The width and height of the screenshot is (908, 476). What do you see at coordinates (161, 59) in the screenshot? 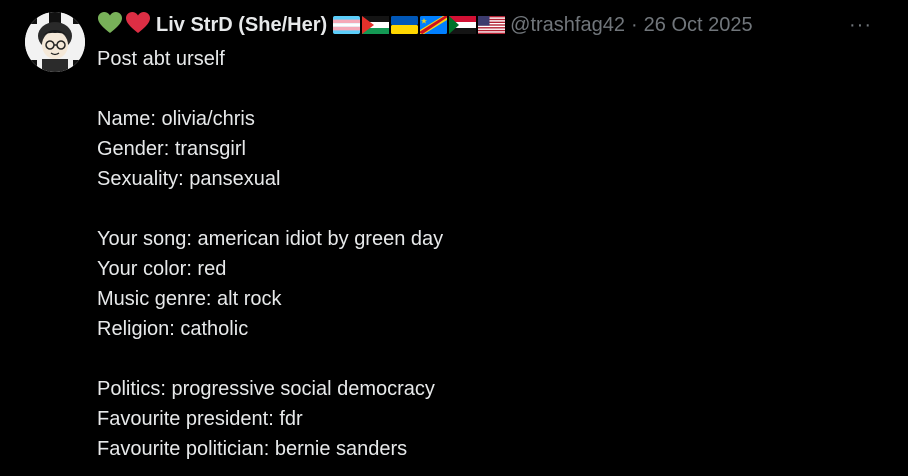
I see `tweet-line: Post abt urself` at bounding box center [161, 59].